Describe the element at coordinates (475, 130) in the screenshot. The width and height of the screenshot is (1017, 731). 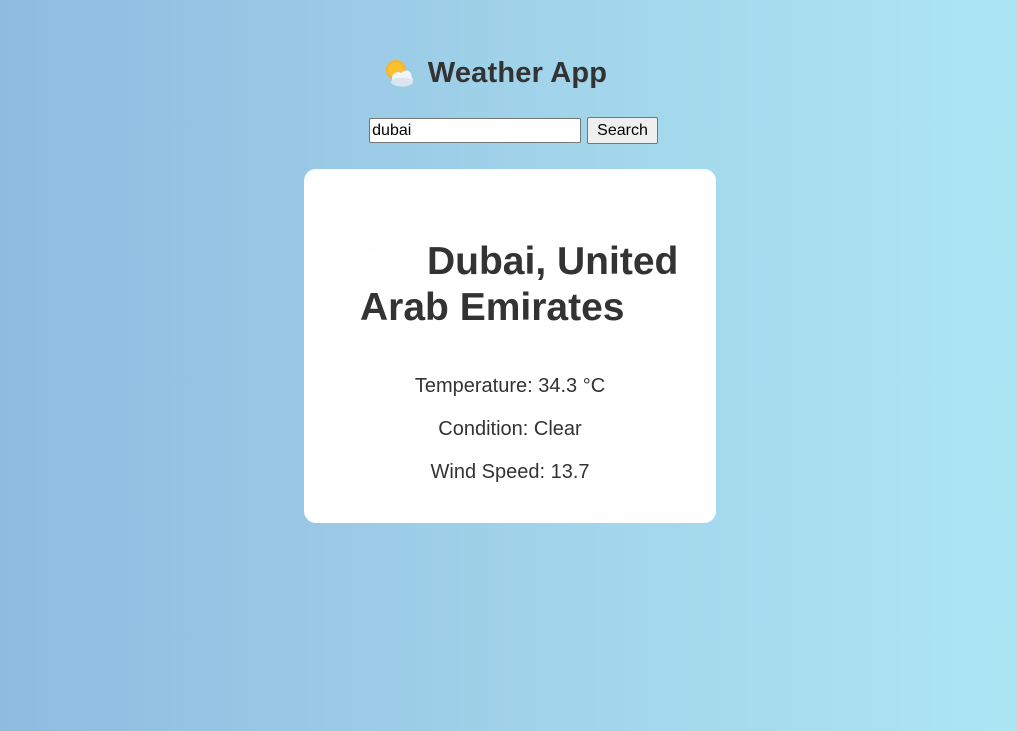
I see `city-search-input` at that location.